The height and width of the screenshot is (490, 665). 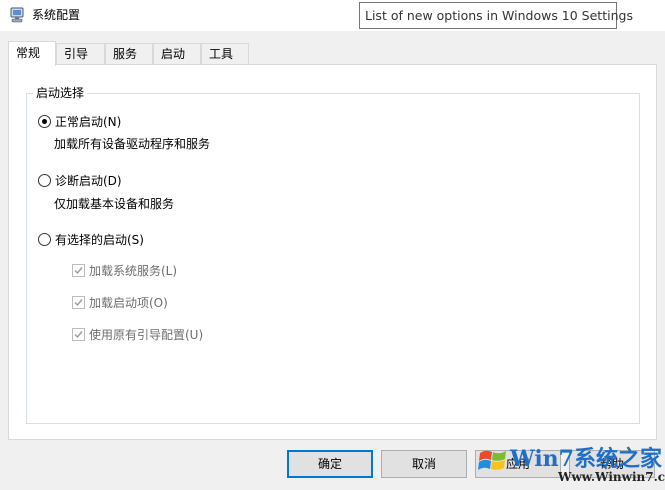 I want to click on watermark-brand: Win7系统之家, so click(x=586, y=457).